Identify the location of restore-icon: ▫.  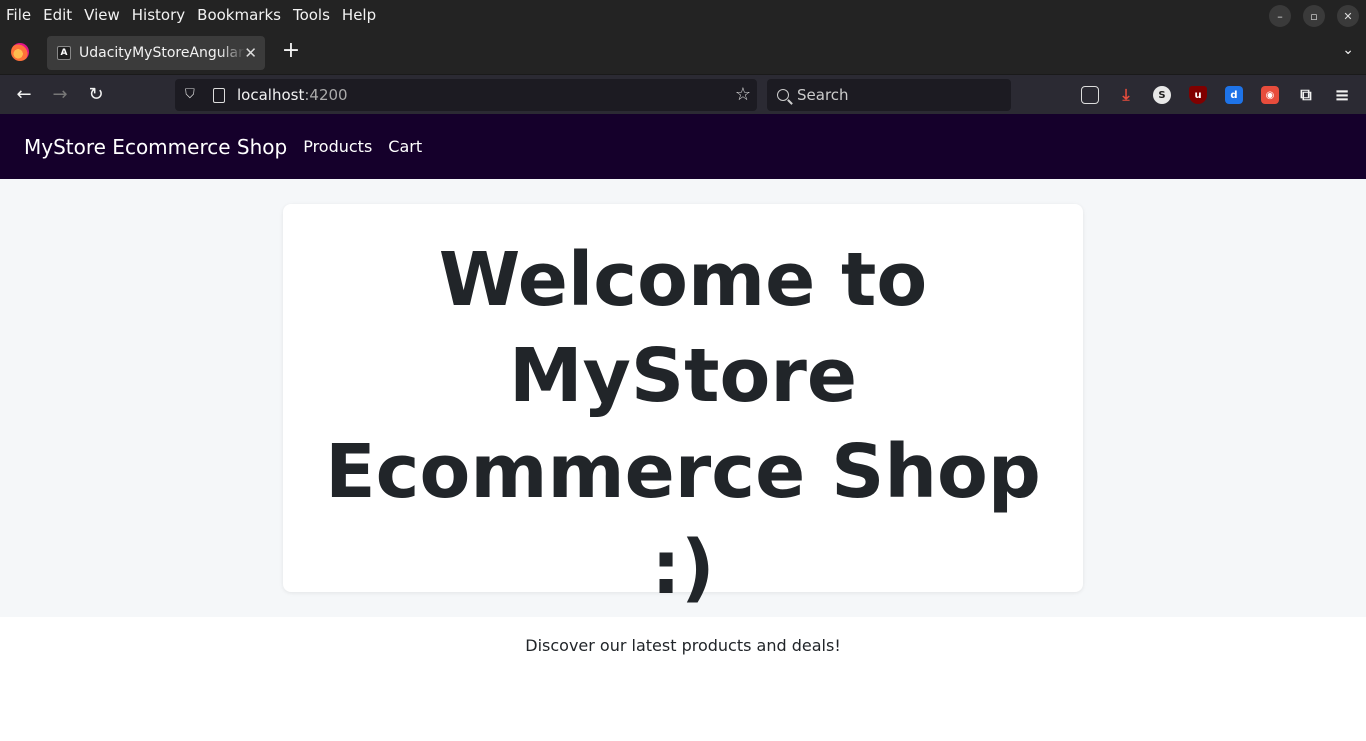
(1314, 16).